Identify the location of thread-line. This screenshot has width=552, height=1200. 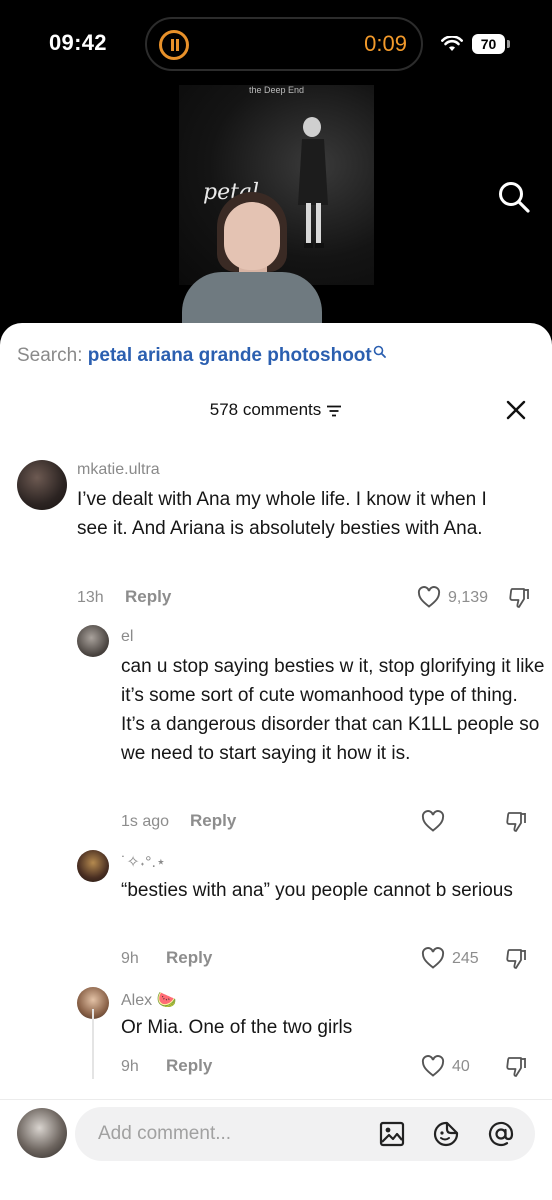
(93, 1044).